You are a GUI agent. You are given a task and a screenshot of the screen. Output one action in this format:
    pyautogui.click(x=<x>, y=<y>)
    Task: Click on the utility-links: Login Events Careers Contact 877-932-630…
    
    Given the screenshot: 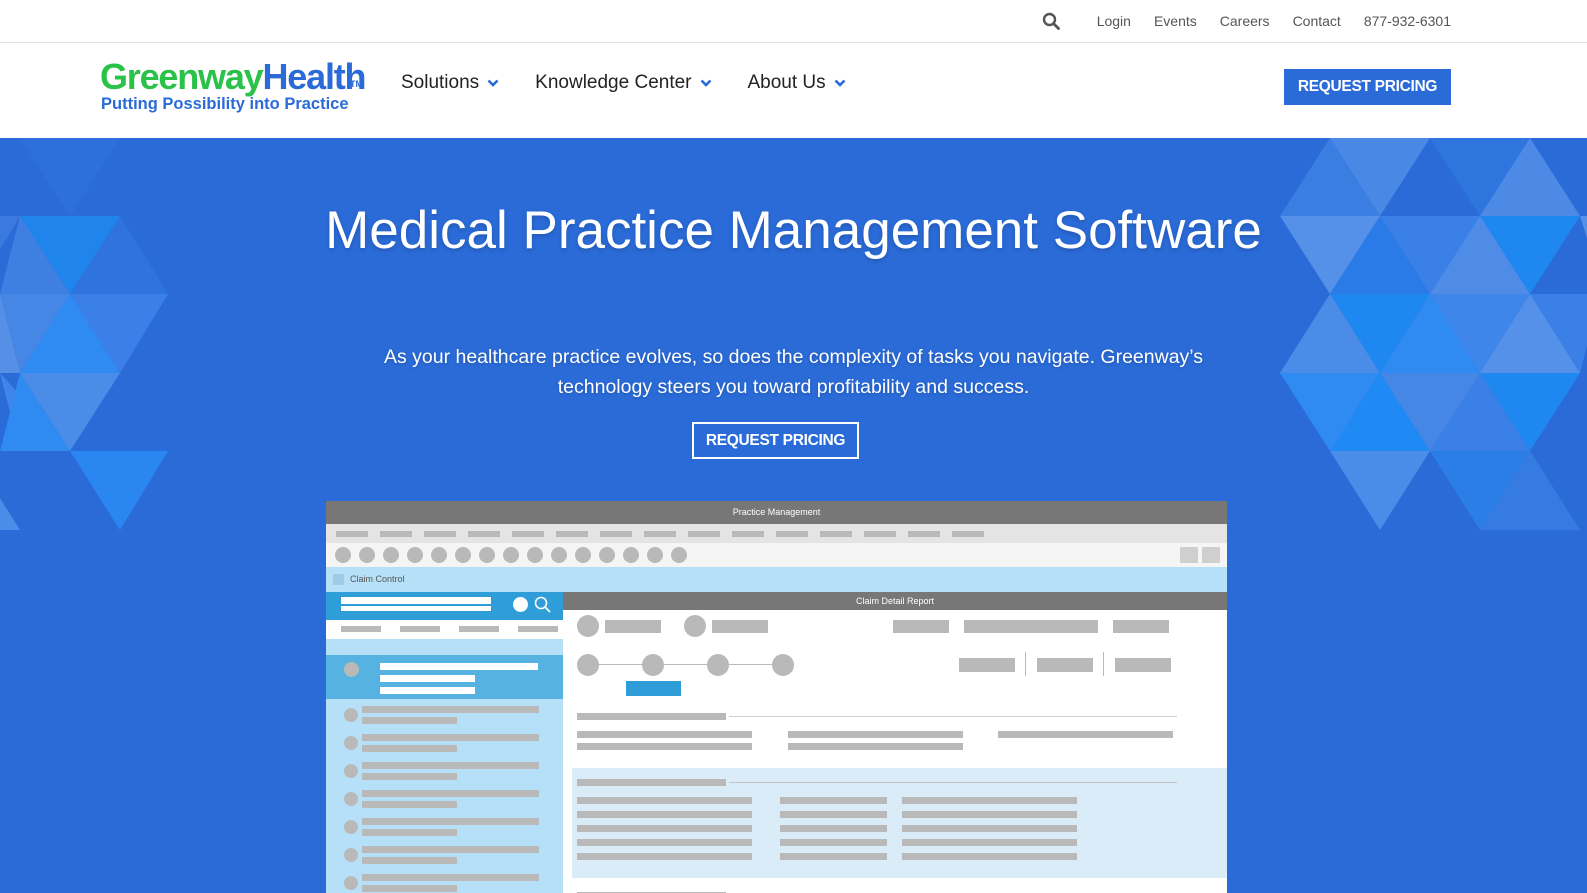 What is the action you would take?
    pyautogui.click(x=1246, y=21)
    